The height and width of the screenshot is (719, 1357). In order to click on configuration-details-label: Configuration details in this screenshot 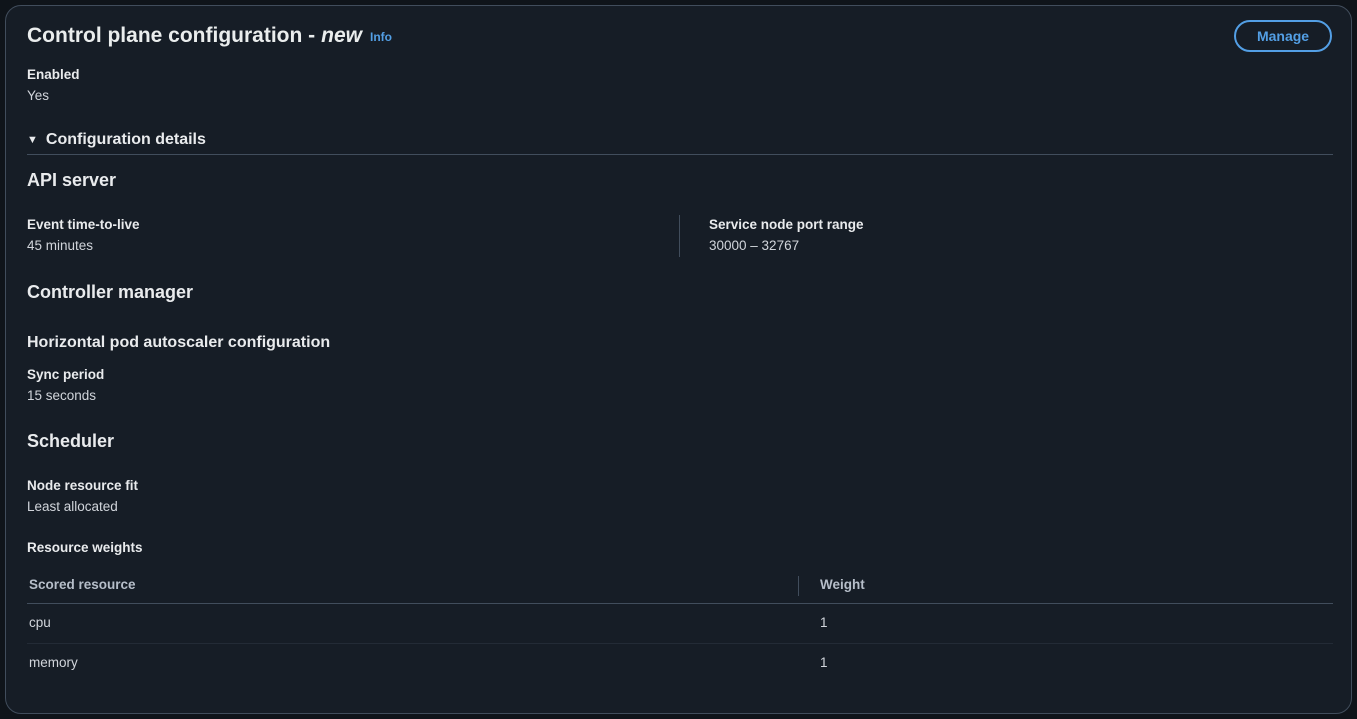, I will do `click(125, 139)`.